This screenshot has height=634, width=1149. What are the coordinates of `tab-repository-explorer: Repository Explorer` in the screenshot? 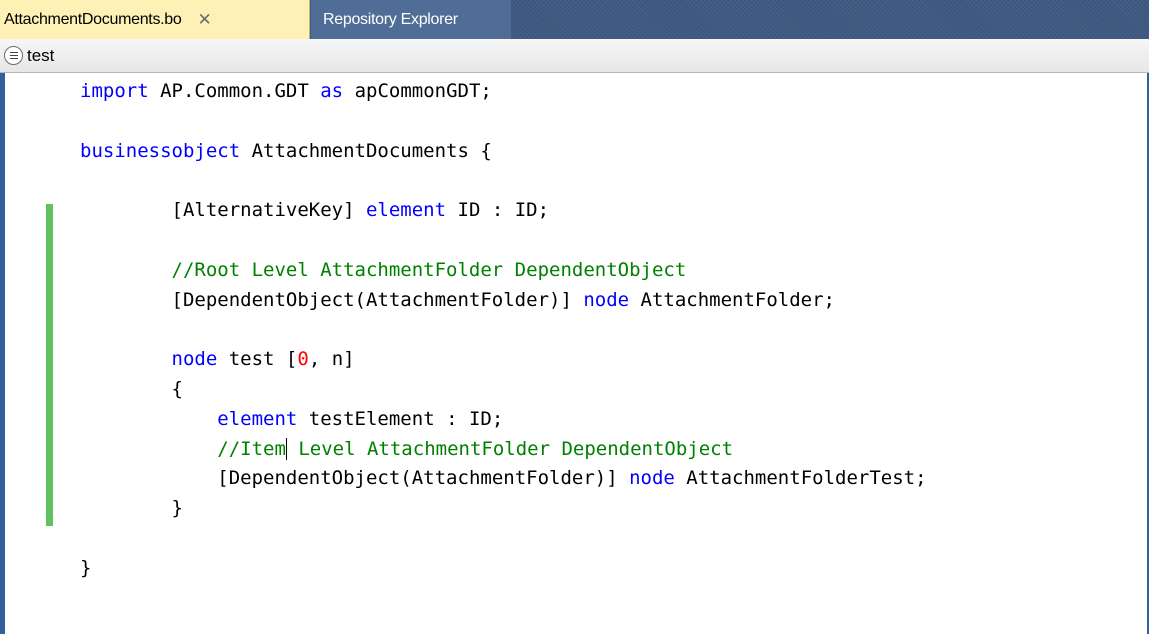 It's located at (411, 19).